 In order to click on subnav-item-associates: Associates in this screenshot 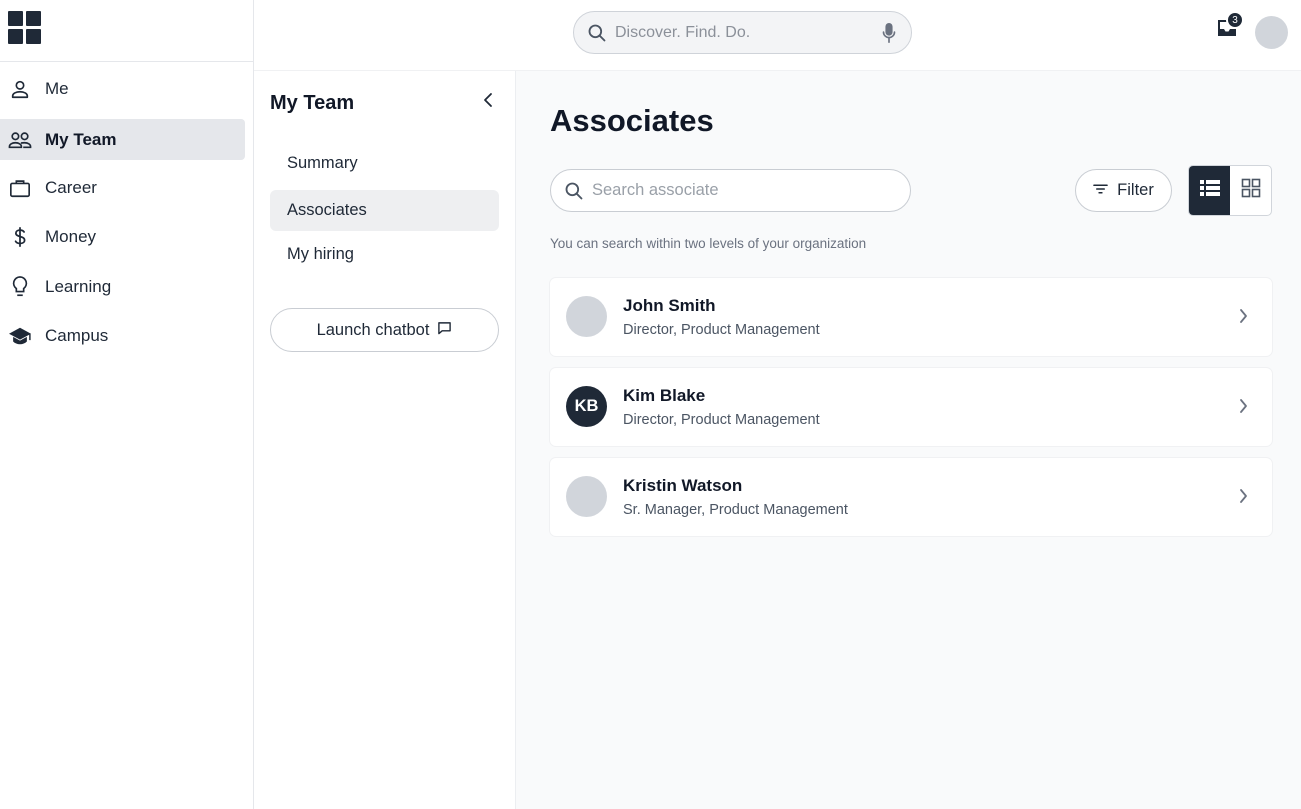, I will do `click(384, 210)`.